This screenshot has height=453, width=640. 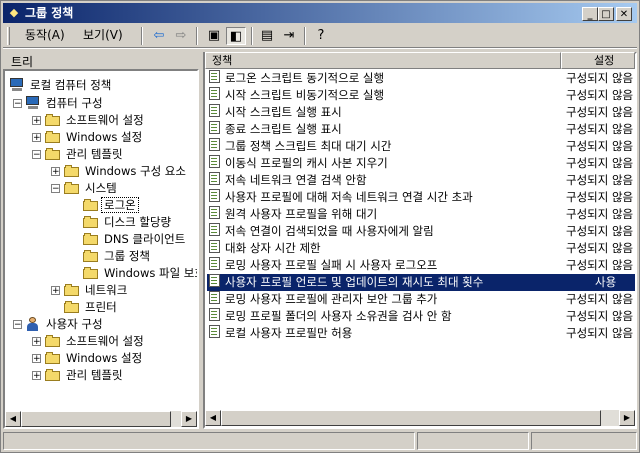 I want to click on up-one-level-icon: ▣, so click(x=214, y=36).